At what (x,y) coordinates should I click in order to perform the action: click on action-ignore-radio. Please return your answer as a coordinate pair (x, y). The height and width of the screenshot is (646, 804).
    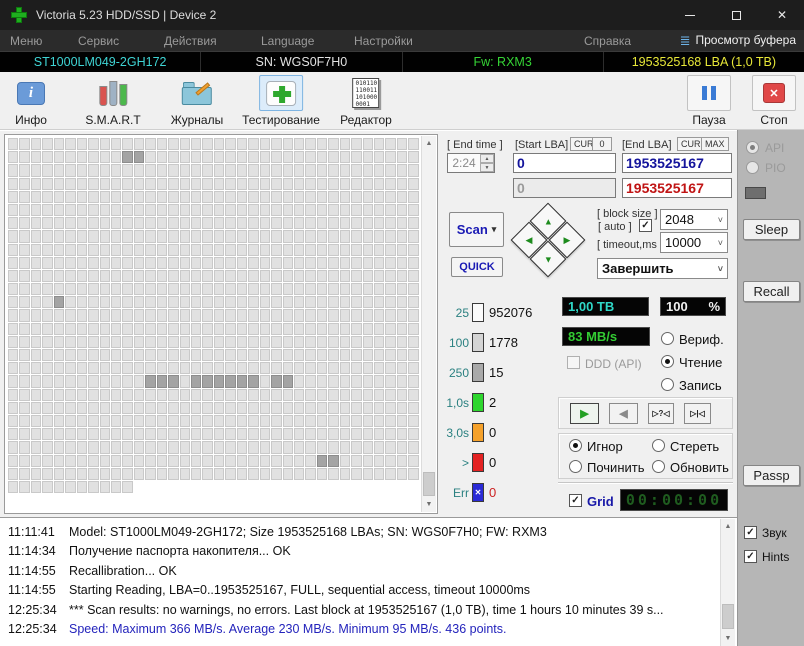
    Looking at the image, I should click on (575, 445).